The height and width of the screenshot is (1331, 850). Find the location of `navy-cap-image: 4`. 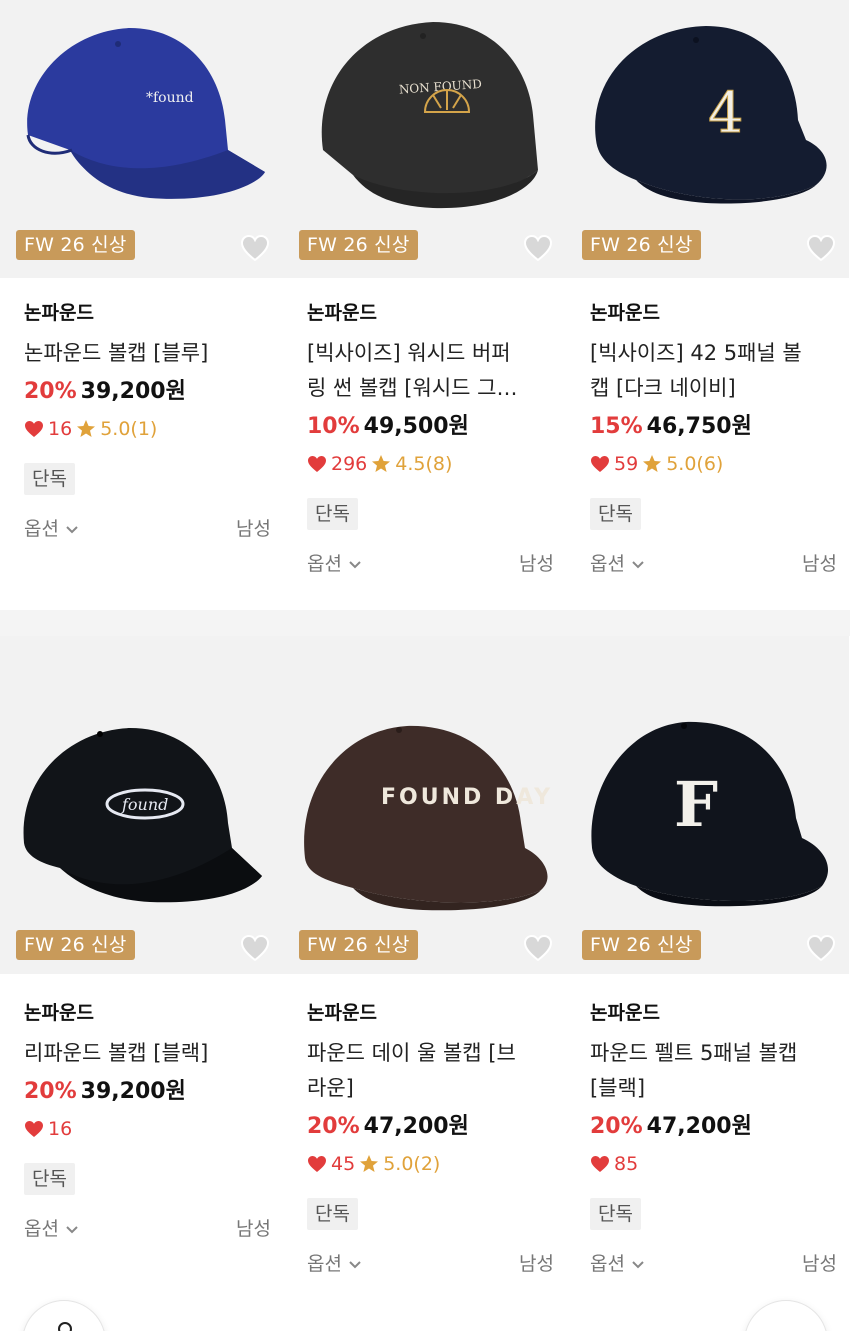

navy-cap-image: 4 is located at coordinates (711, 115).